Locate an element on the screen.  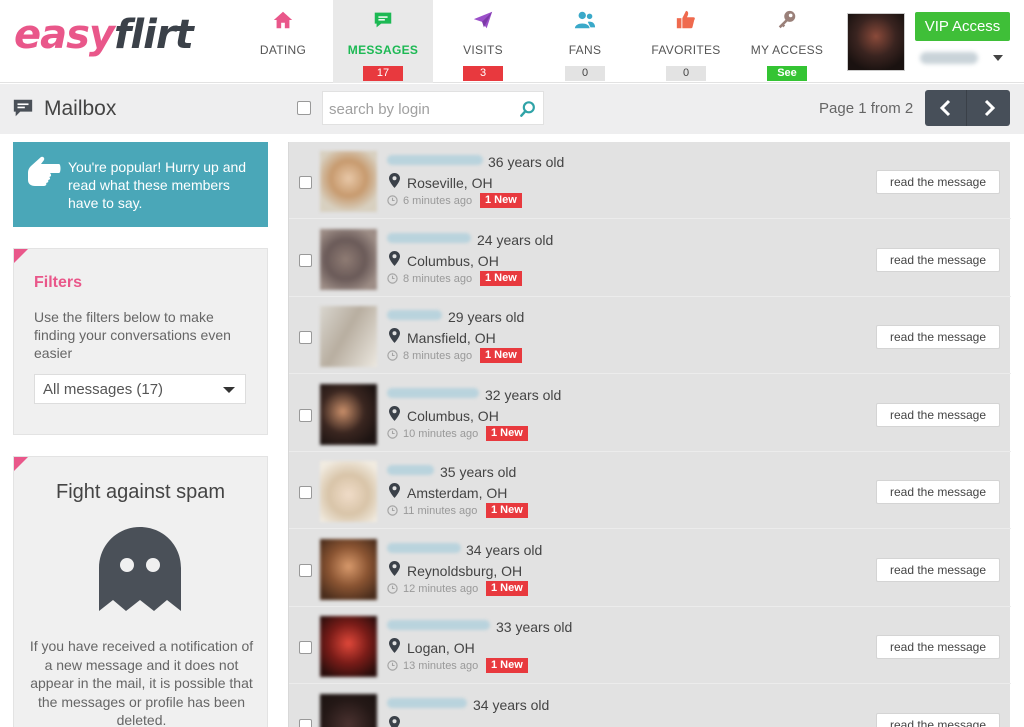
nav-messages-label: MESSAGES is located at coordinates (383, 50).